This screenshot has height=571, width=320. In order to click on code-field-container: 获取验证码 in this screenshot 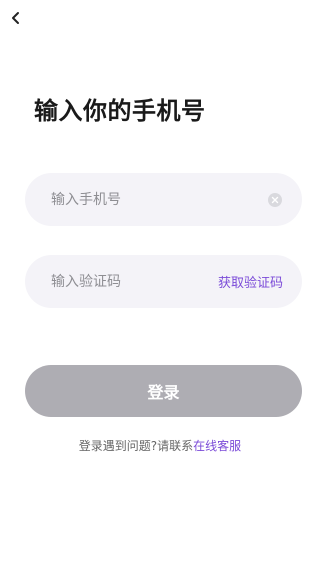, I will do `click(163, 281)`.